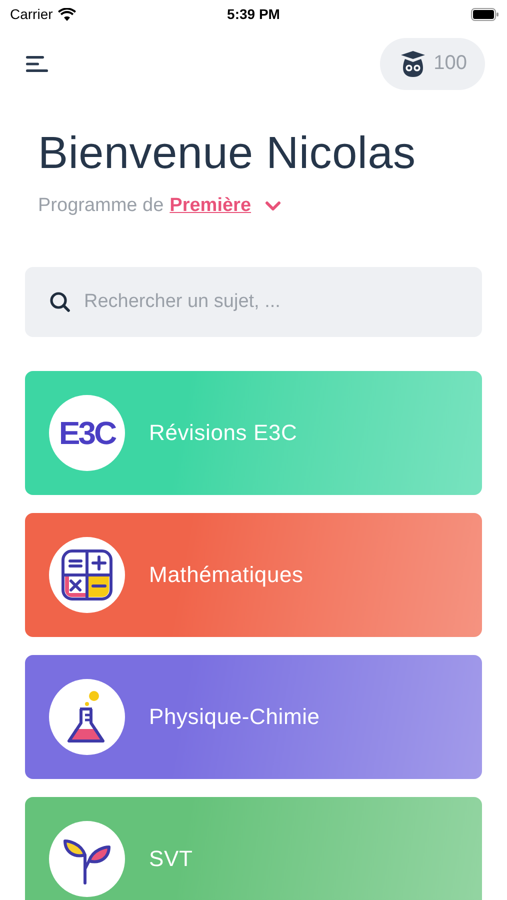  What do you see at coordinates (234, 717) in the screenshot?
I see `subject-label: Physique-Chimie` at bounding box center [234, 717].